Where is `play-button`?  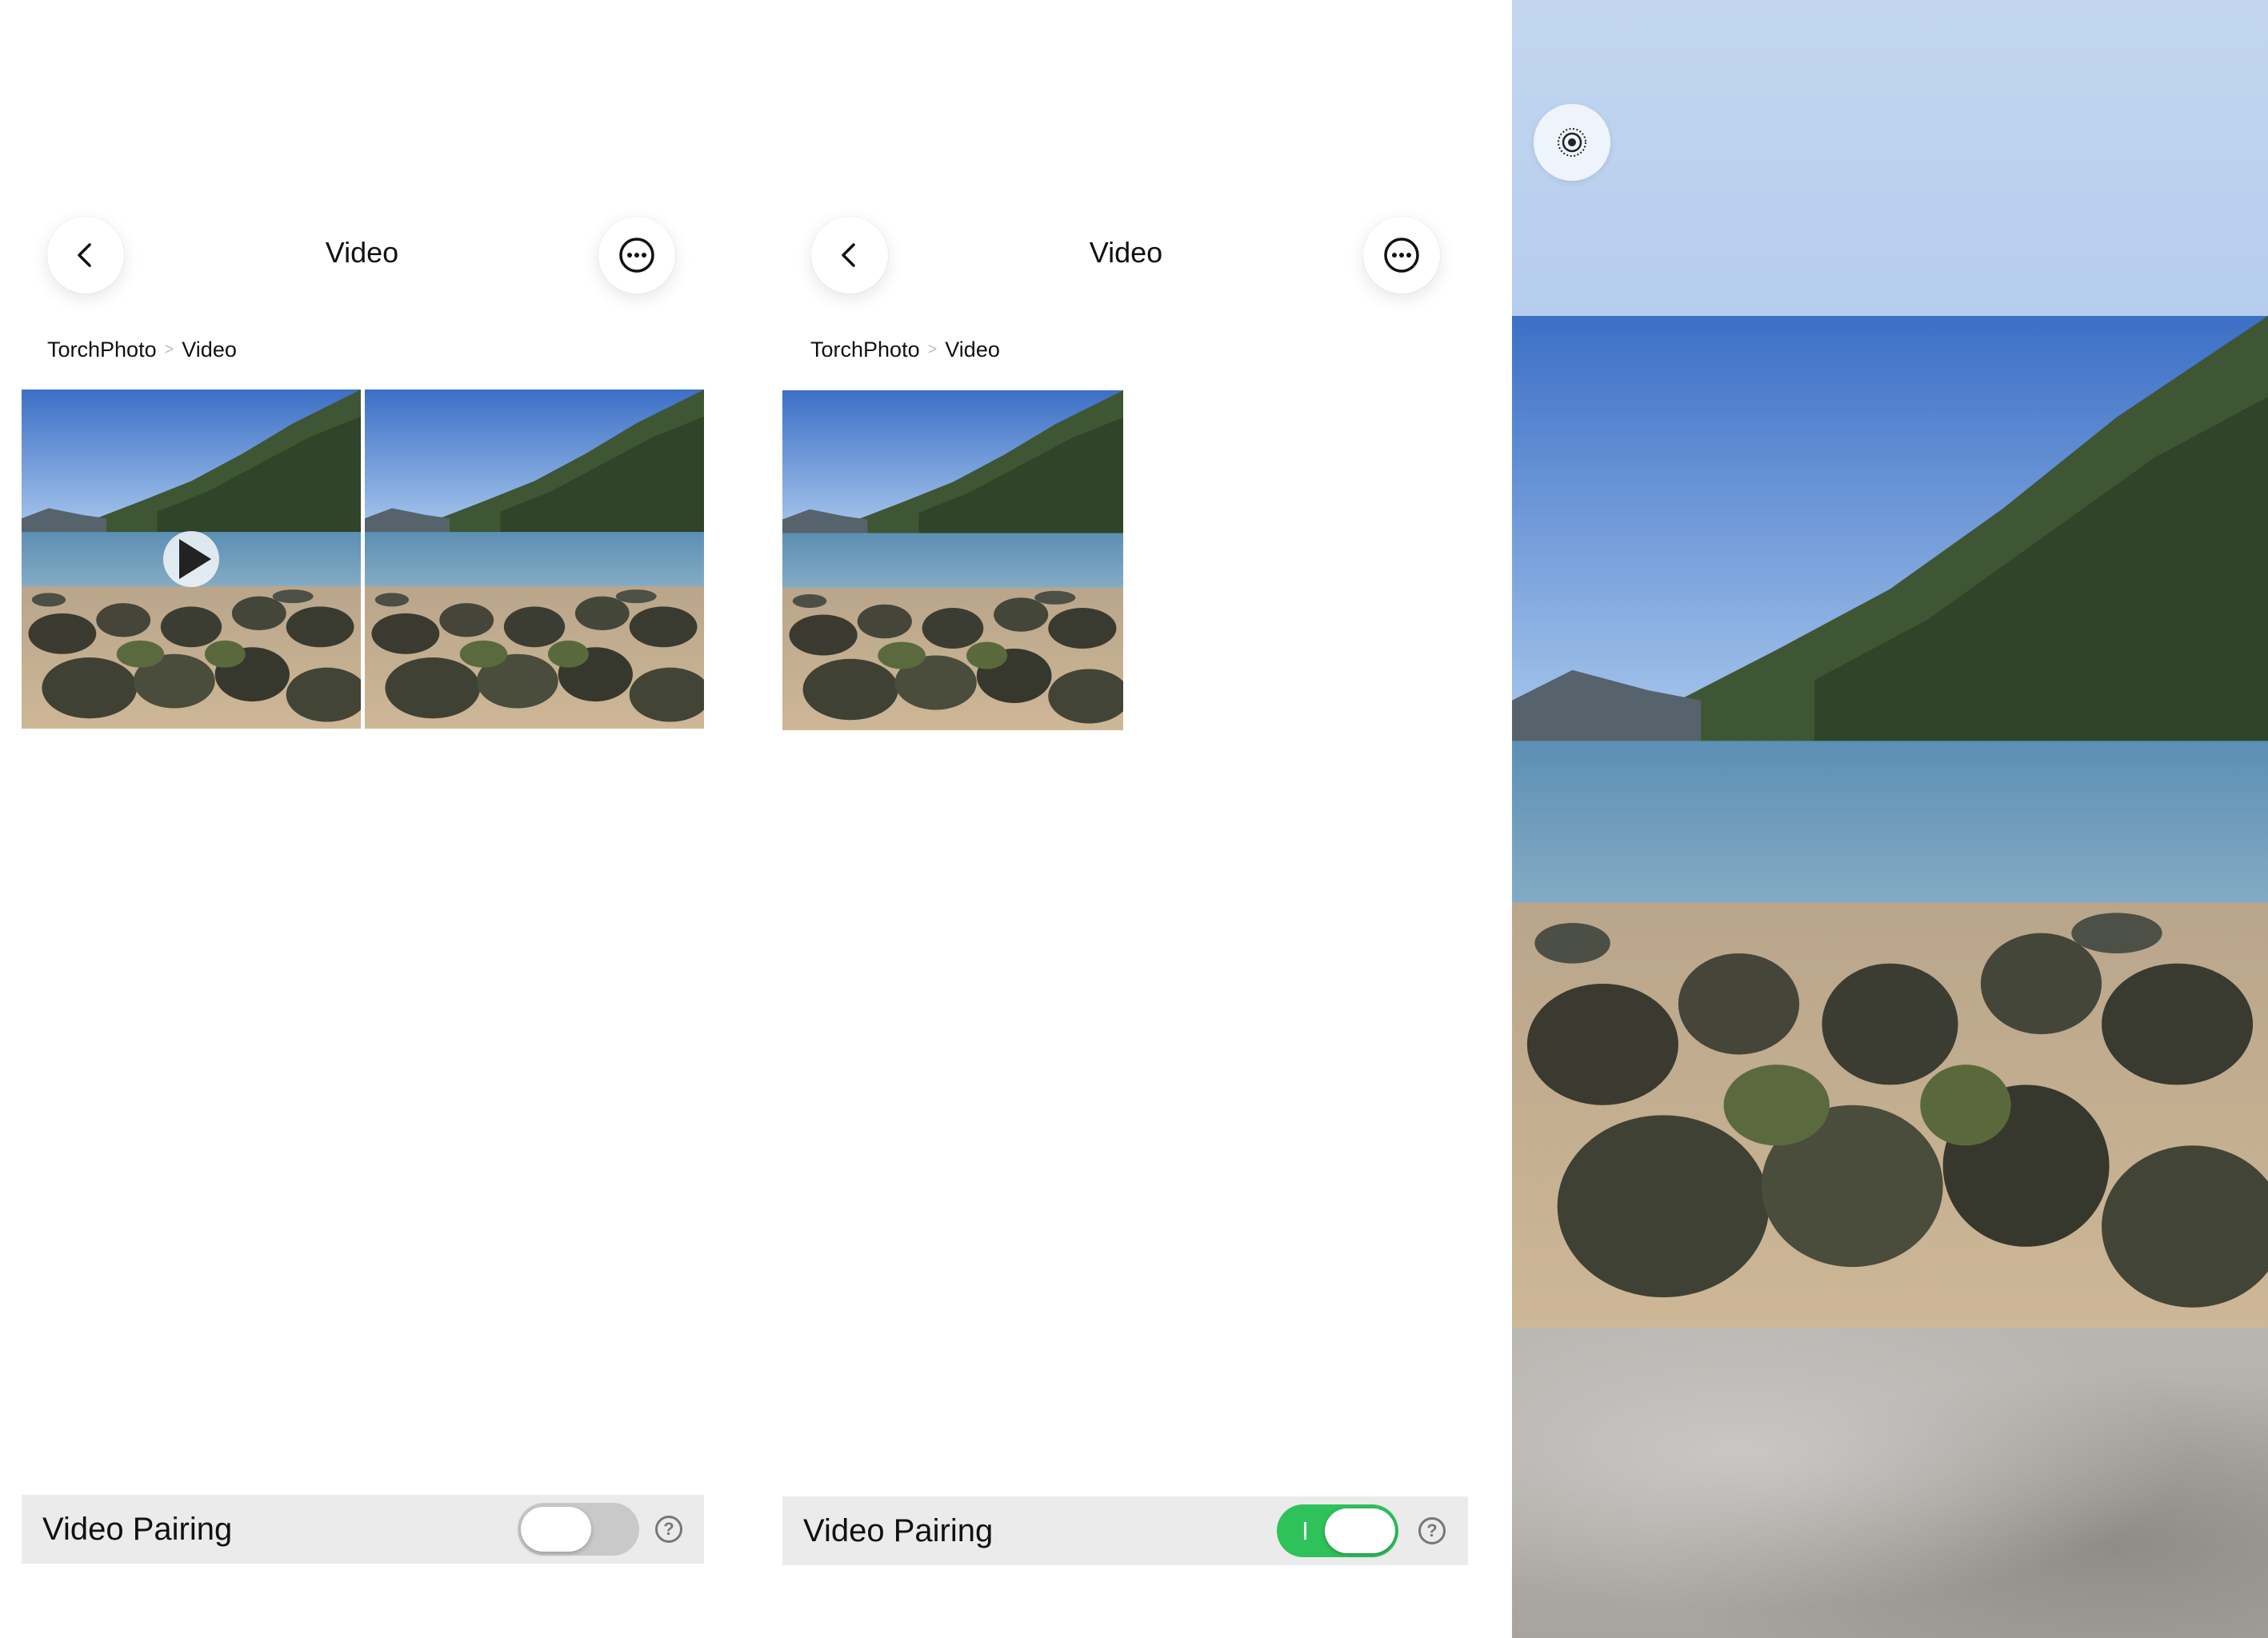
play-button is located at coordinates (191, 559).